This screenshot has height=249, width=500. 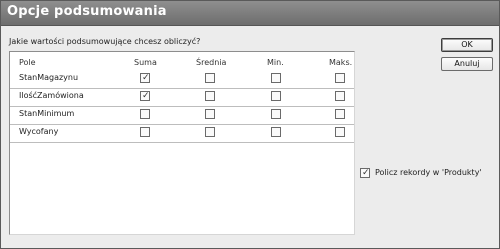 What do you see at coordinates (145, 62) in the screenshot?
I see `header-suma: Suma` at bounding box center [145, 62].